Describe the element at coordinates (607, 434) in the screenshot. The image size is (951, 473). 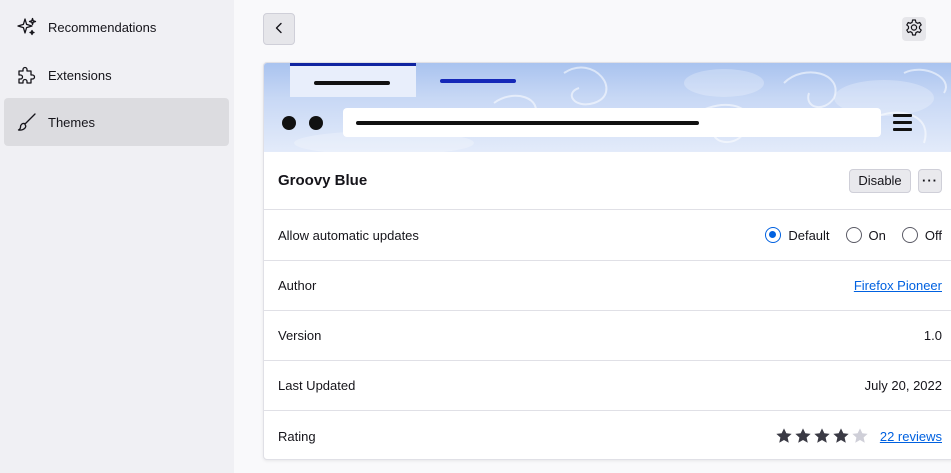
I see `rating-row: Rating 22 reviews` at that location.